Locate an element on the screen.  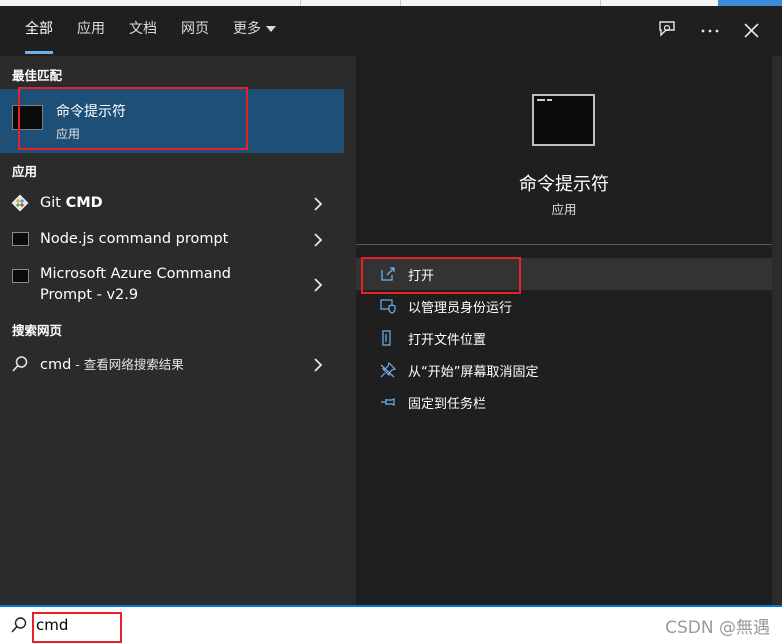
search-bar: CSDN @無遇 is located at coordinates (391, 624).